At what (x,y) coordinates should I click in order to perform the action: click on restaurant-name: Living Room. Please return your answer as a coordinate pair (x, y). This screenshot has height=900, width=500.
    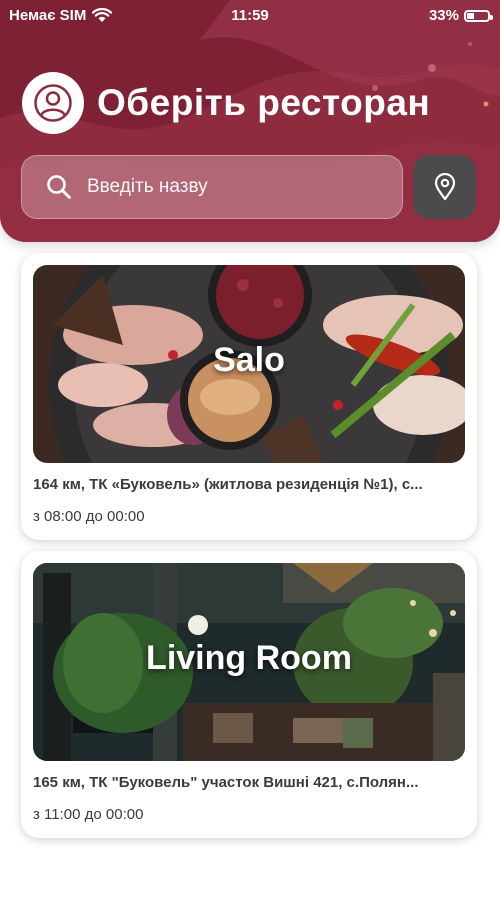
    Looking at the image, I should click on (249, 658).